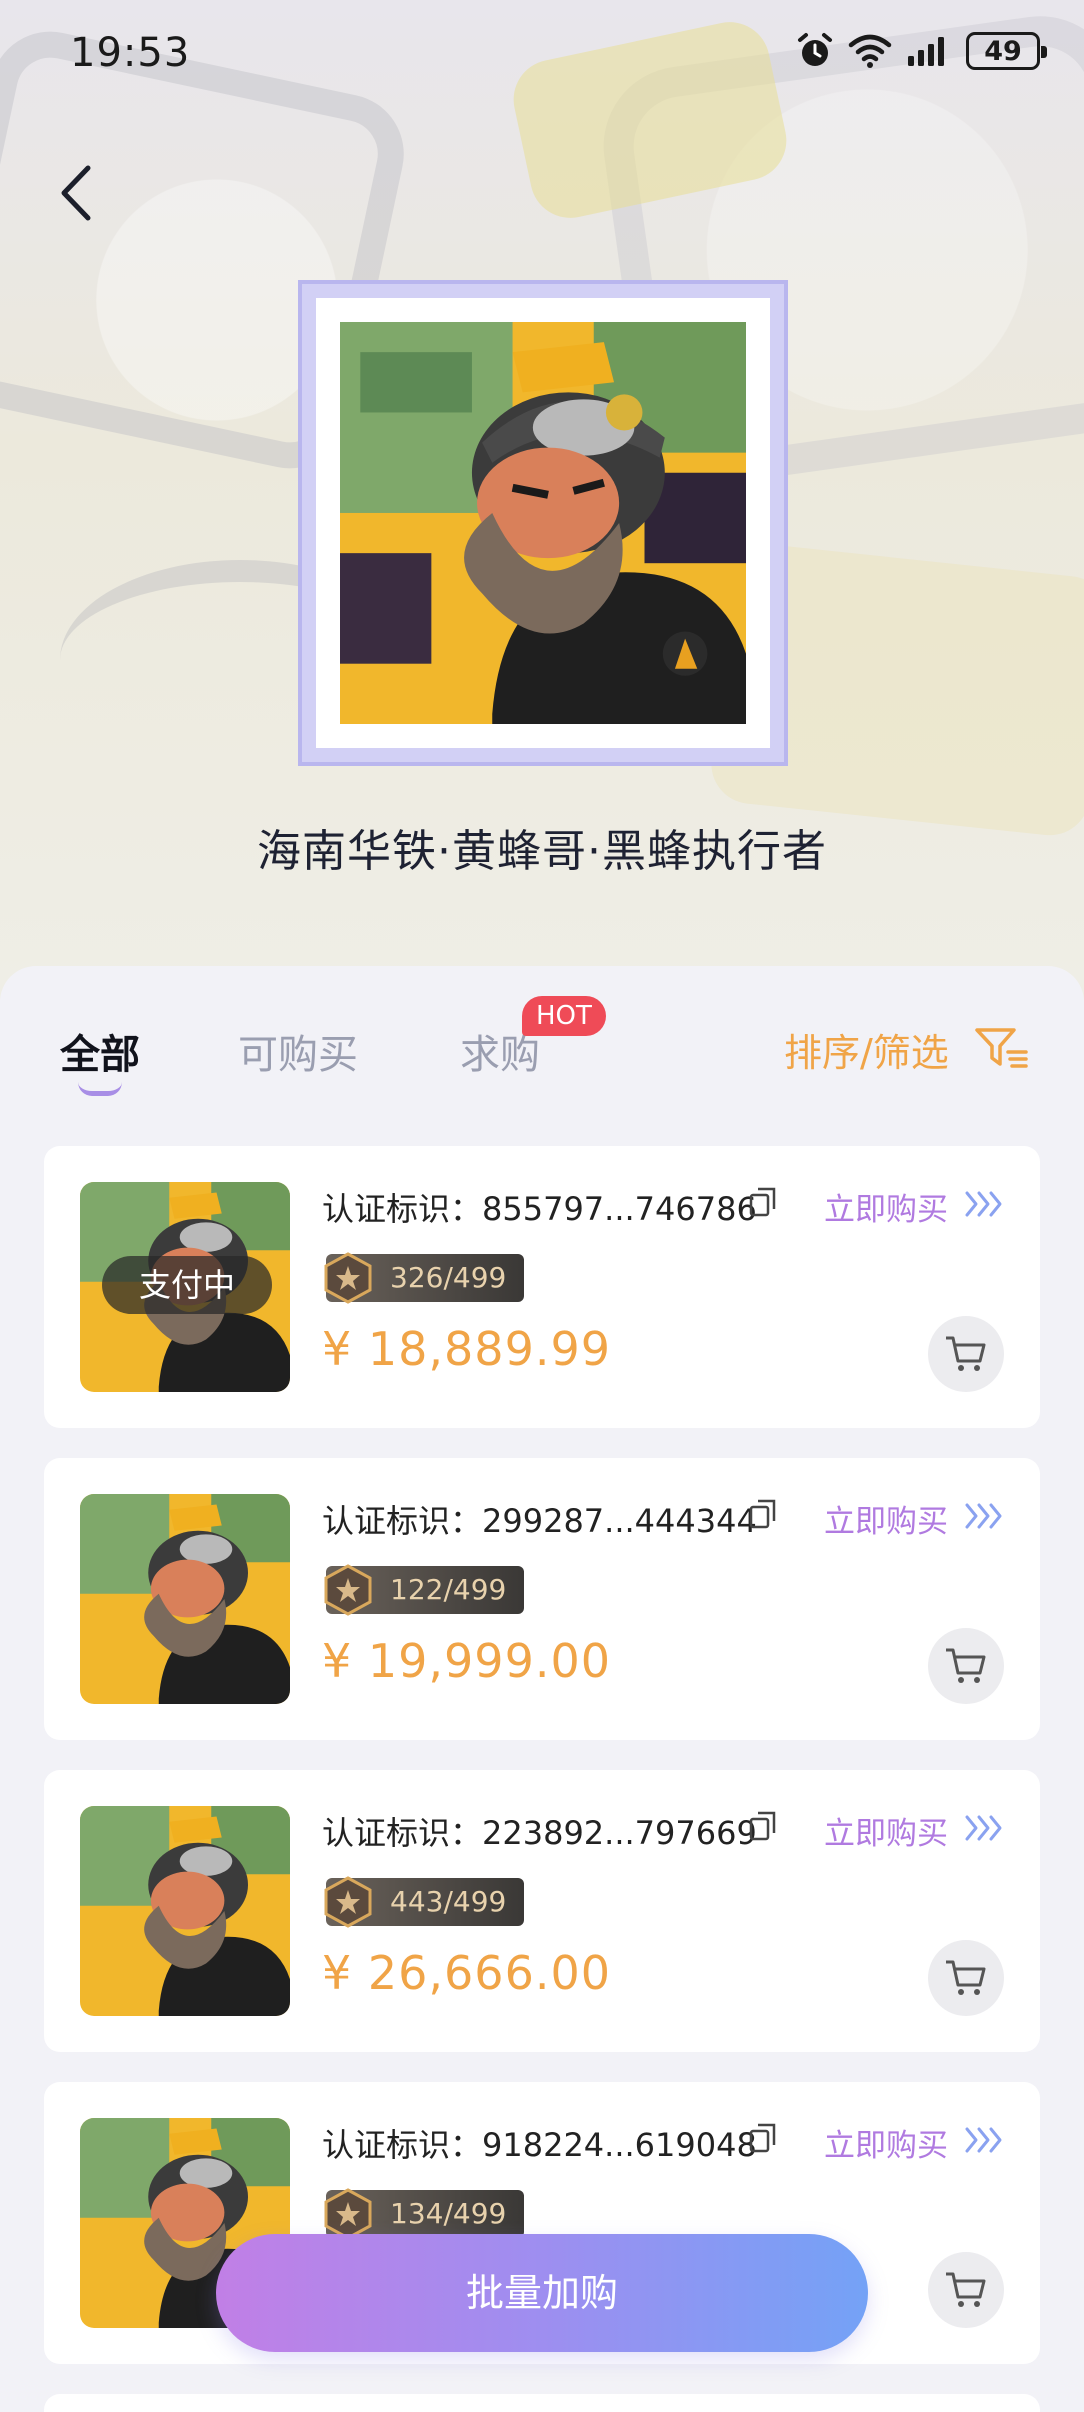 This screenshot has width=1084, height=2412. What do you see at coordinates (298, 1051) in the screenshot?
I see `tab-buyable: 可购买` at bounding box center [298, 1051].